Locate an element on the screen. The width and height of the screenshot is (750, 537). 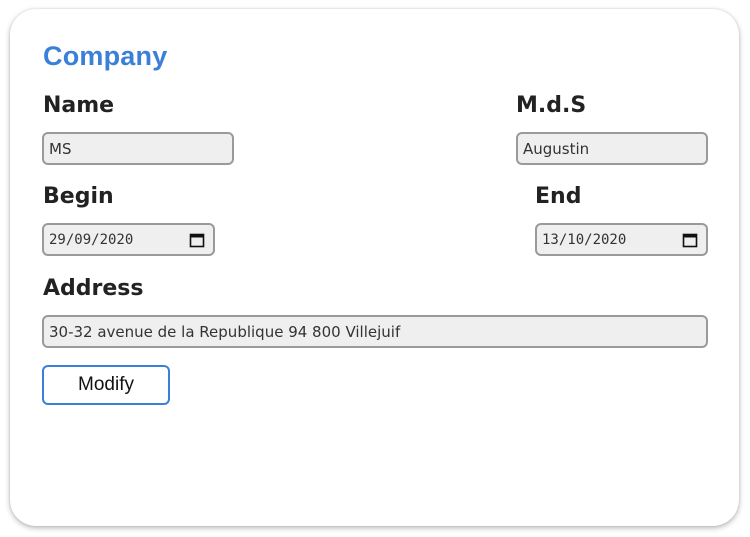
mds-value: Augustin is located at coordinates (556, 148).